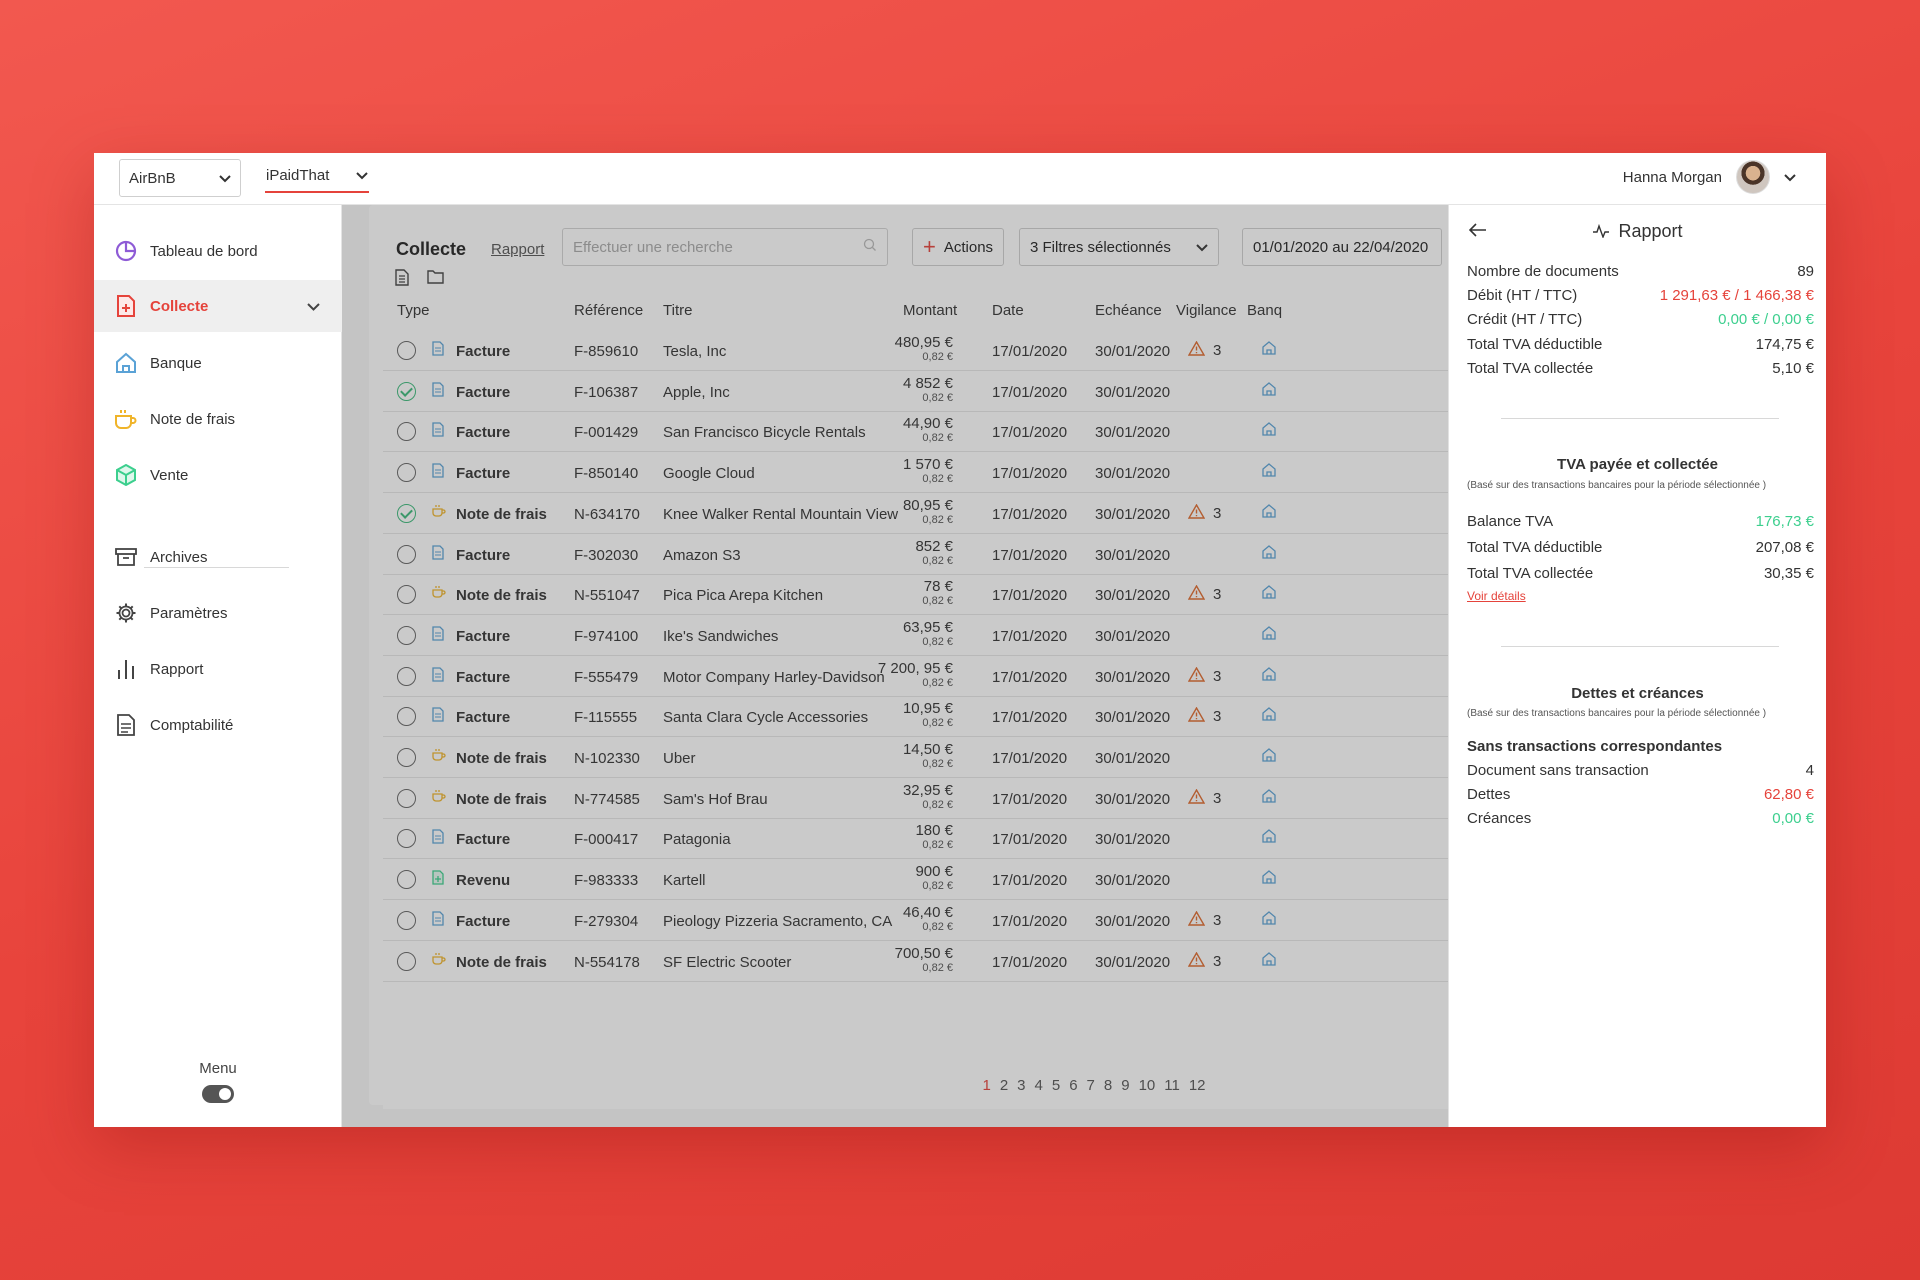 This screenshot has height=1280, width=1920. Describe the element at coordinates (1637, 464) in the screenshot. I see `tva-section-title: TVA payée et collectée` at that location.